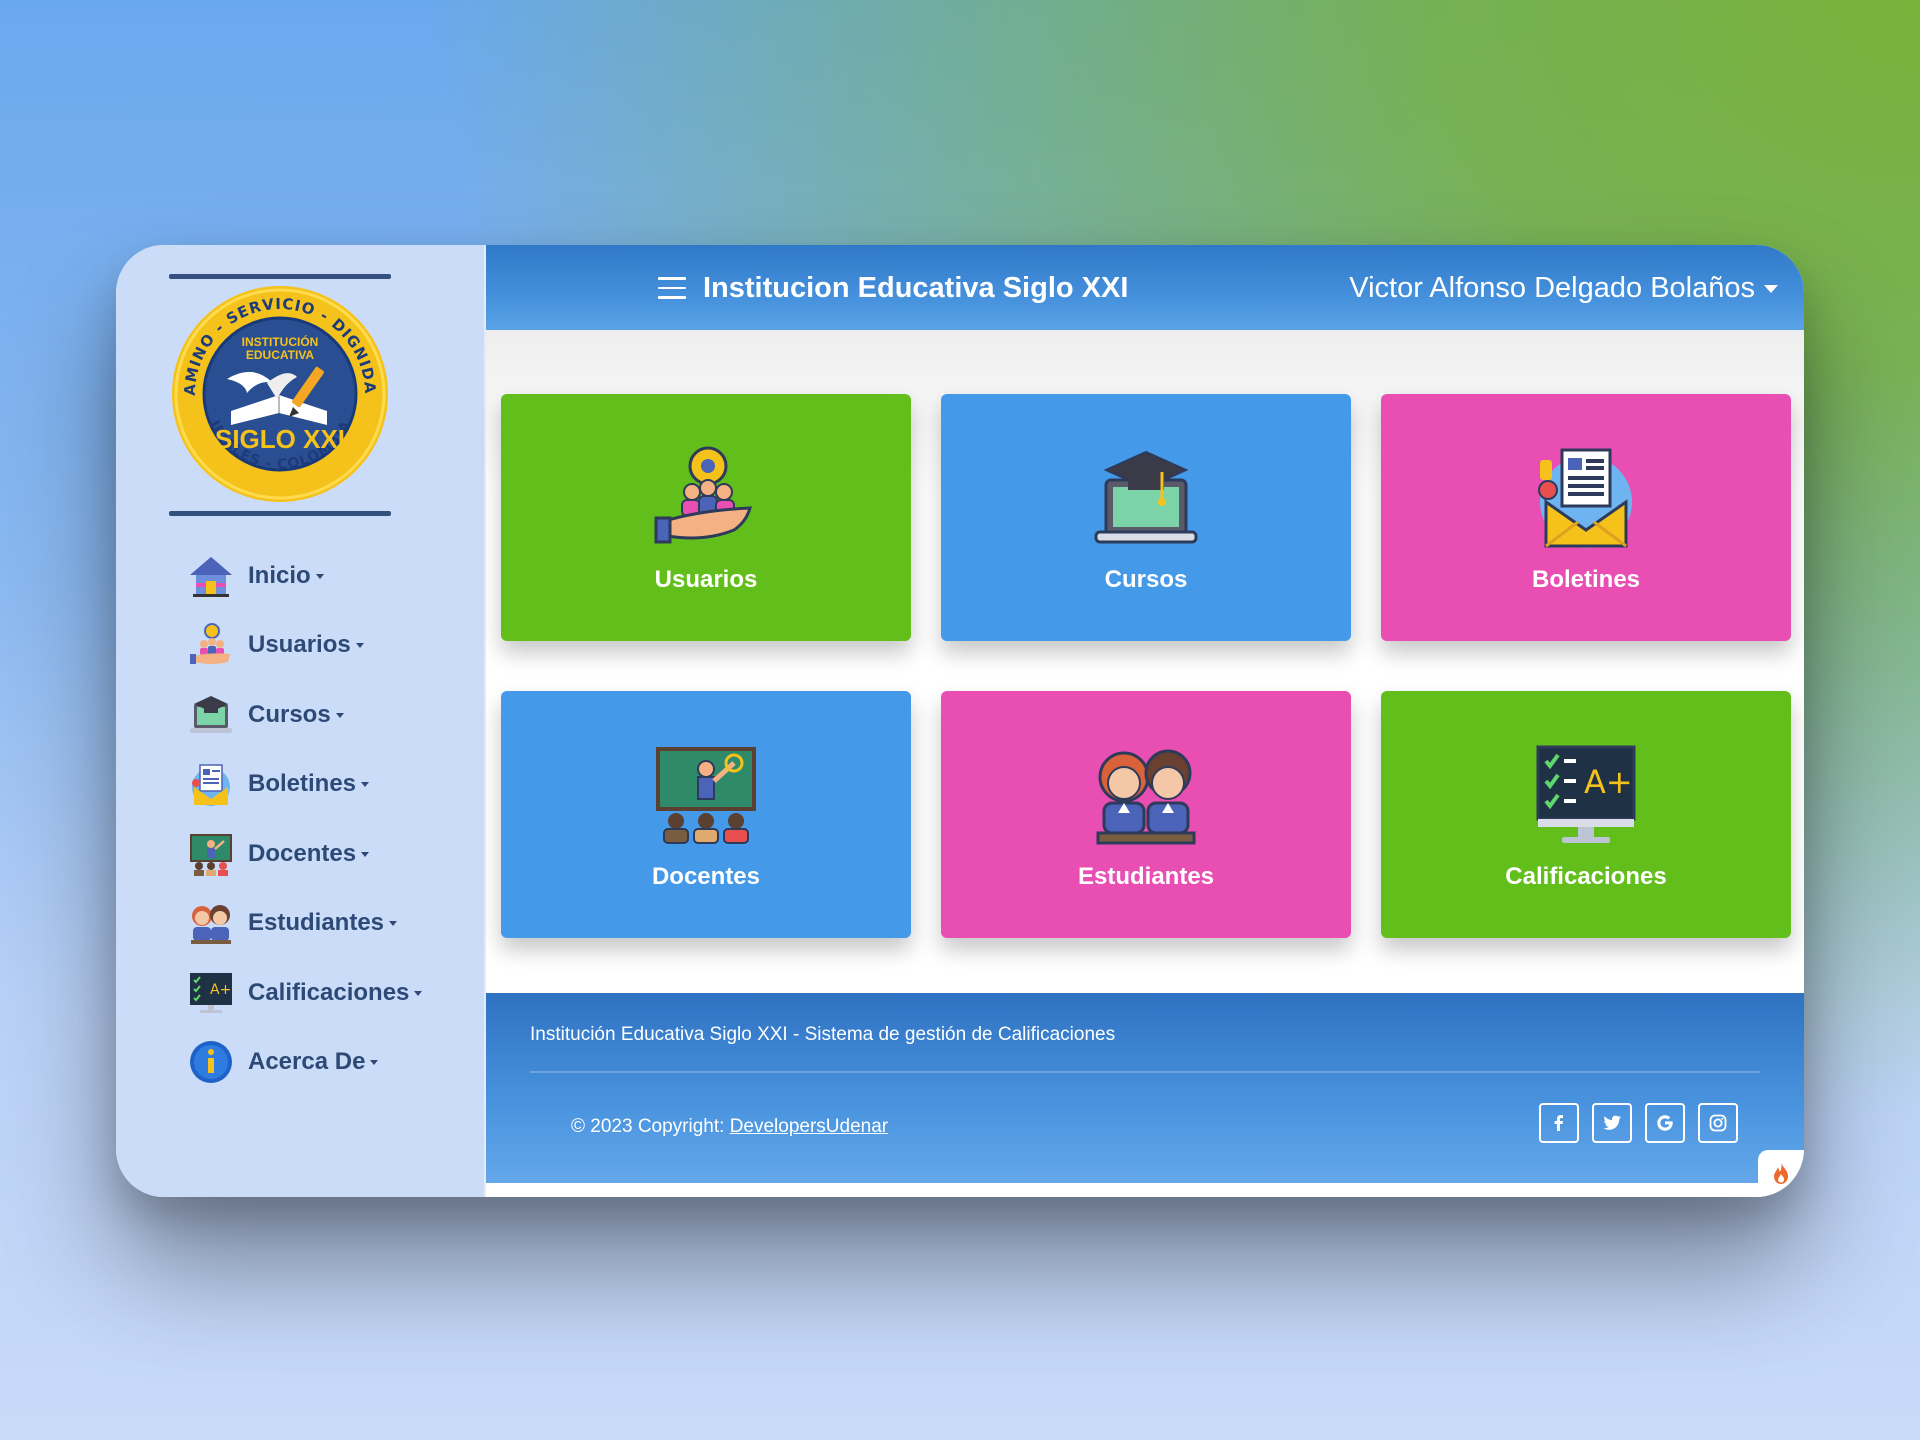  I want to click on tile-usuarios: Usuarios, so click(706, 517).